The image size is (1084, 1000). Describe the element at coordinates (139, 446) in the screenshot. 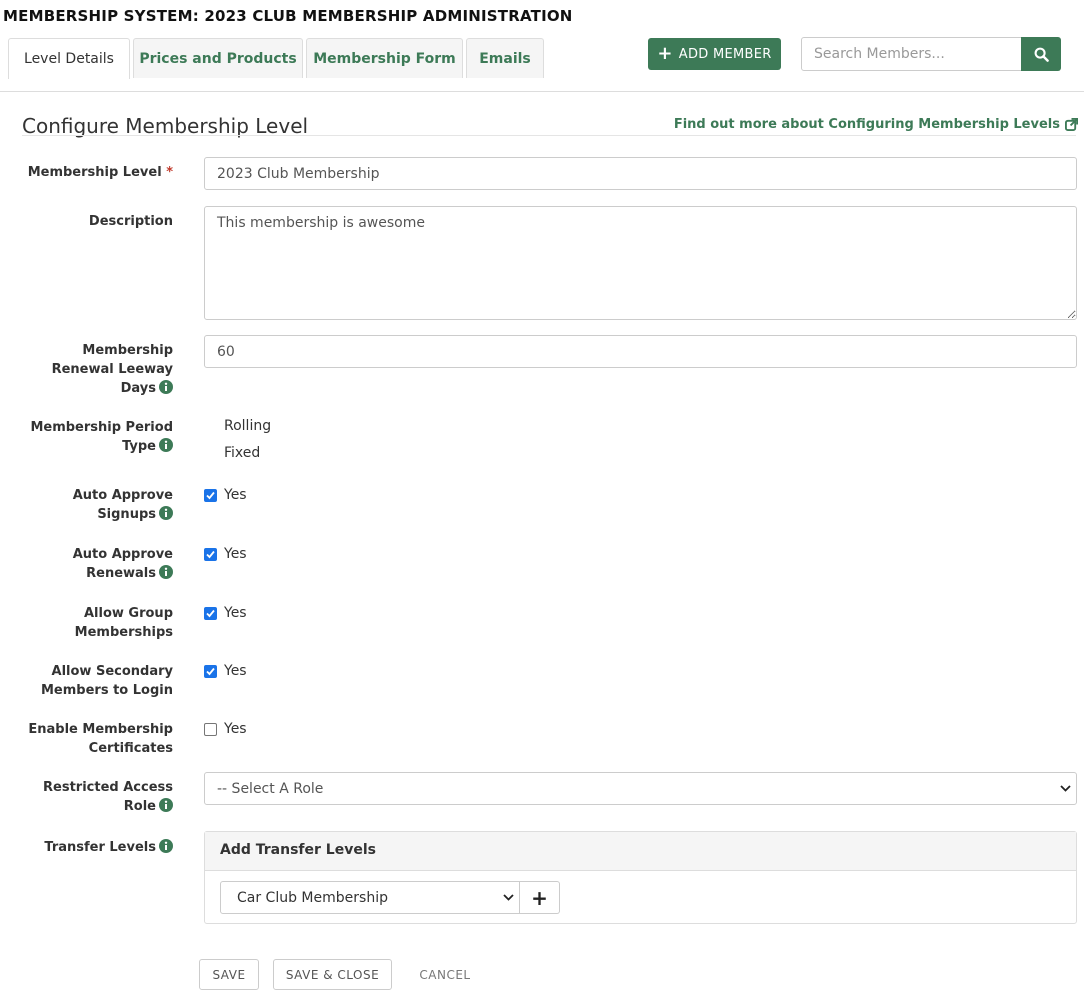

I see `period-type-label-line2: Type` at that location.